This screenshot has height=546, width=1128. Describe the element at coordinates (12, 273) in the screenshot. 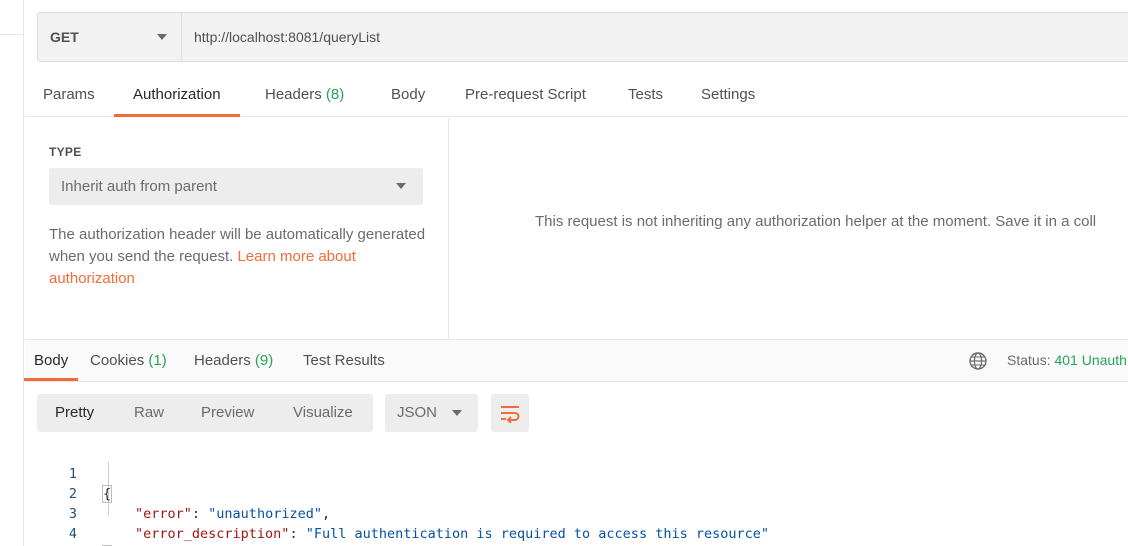

I see `sidebar-edge` at that location.